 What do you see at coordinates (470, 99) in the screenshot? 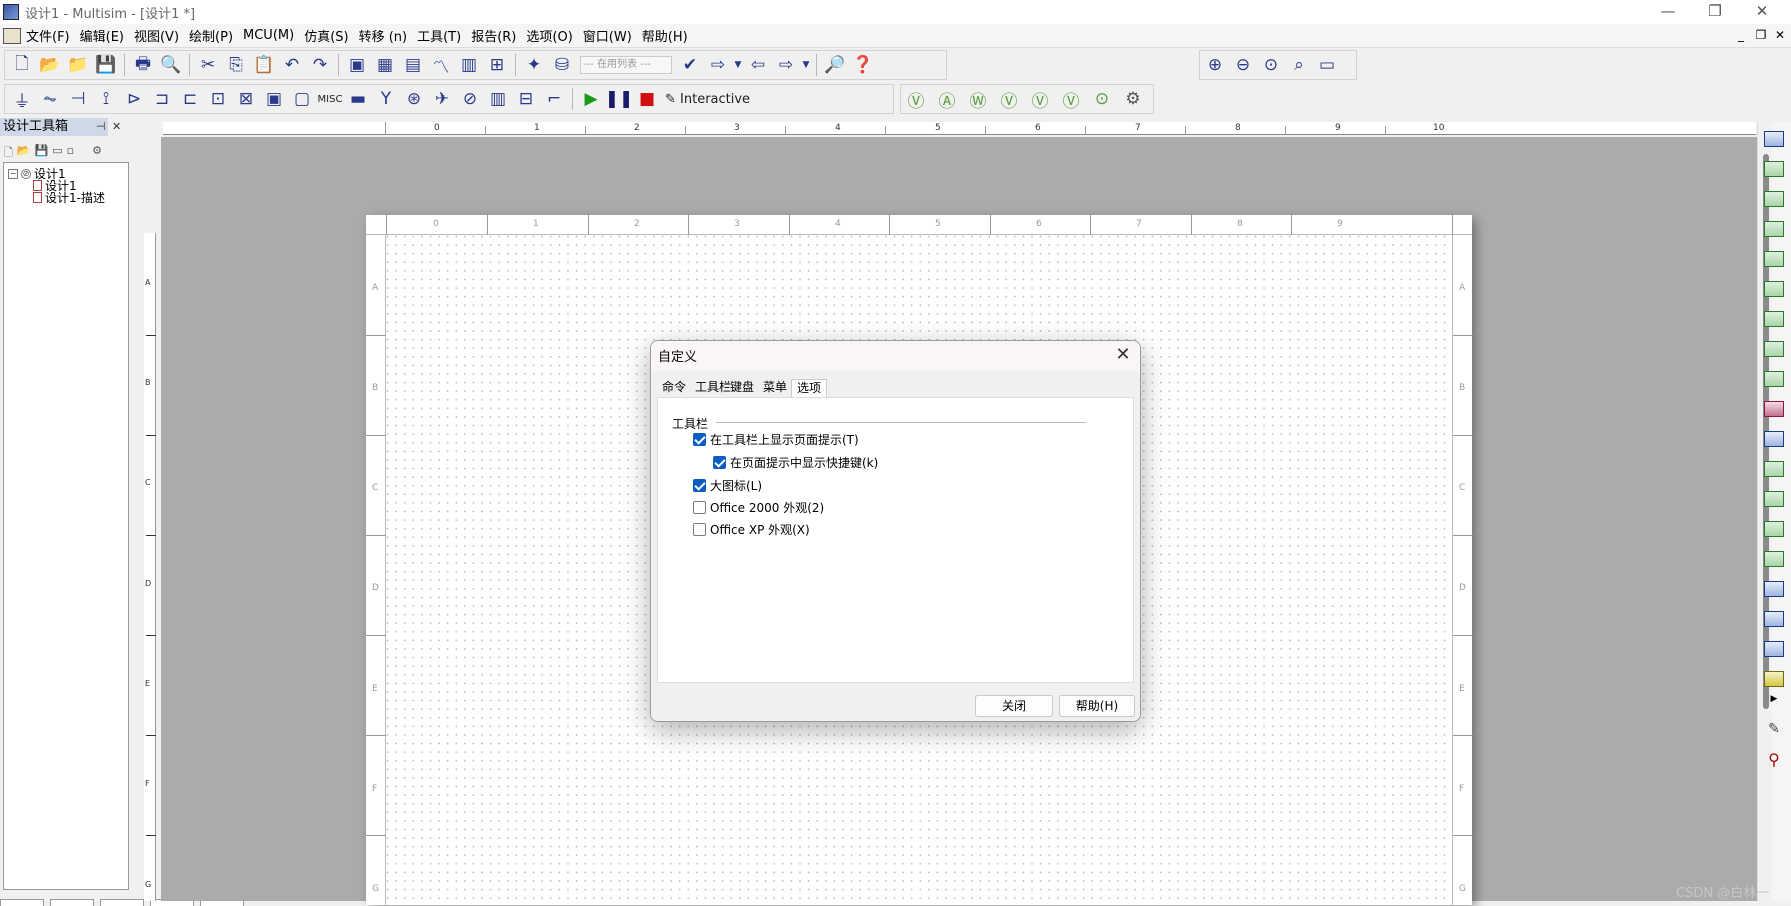
I see `connector-icon: ⊘` at bounding box center [470, 99].